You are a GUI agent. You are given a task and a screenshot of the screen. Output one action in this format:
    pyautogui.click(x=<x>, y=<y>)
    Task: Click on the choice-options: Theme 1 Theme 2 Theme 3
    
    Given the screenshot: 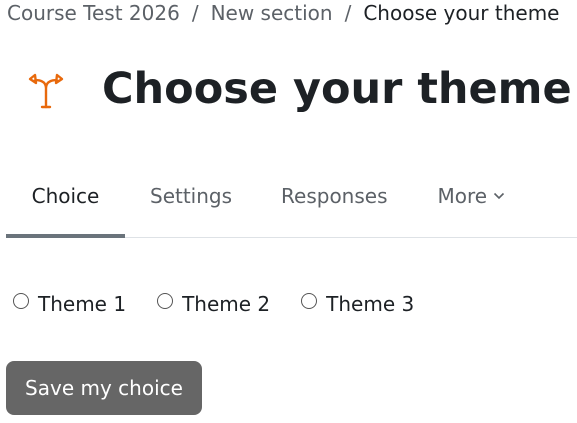 What is the action you would take?
    pyautogui.click(x=229, y=304)
    